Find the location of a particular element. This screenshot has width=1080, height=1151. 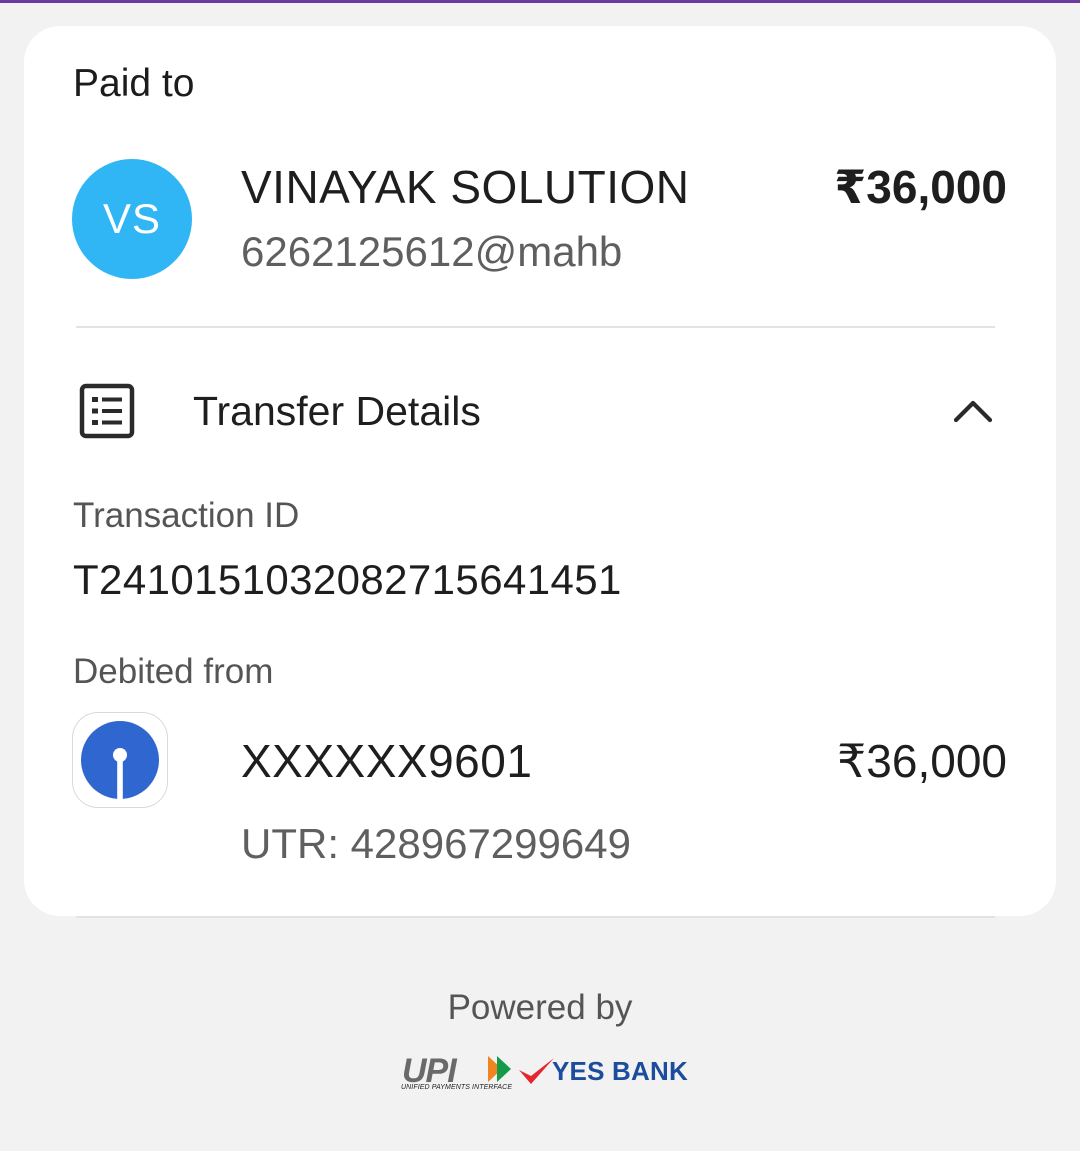

debited-amount: ₹36,000 is located at coordinates (922, 761).